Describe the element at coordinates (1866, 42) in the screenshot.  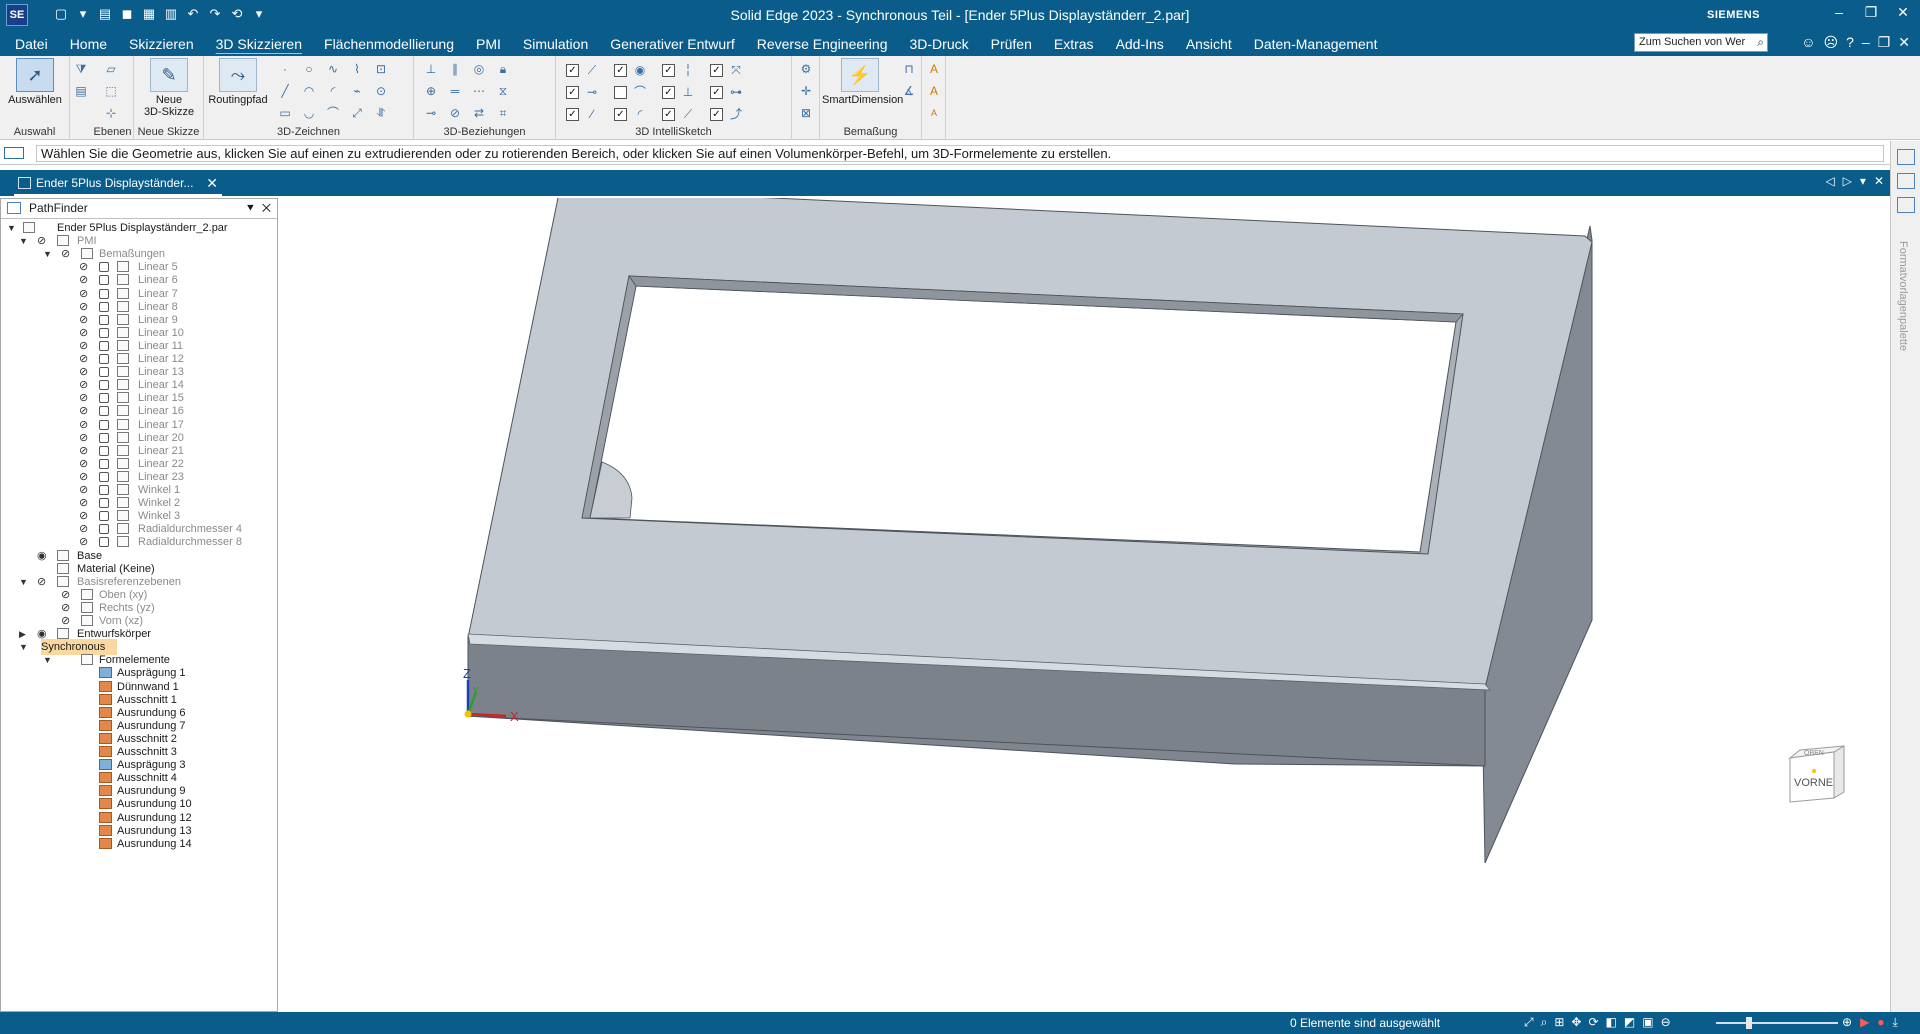
I see `ribbon-minimize-icon: –` at that location.